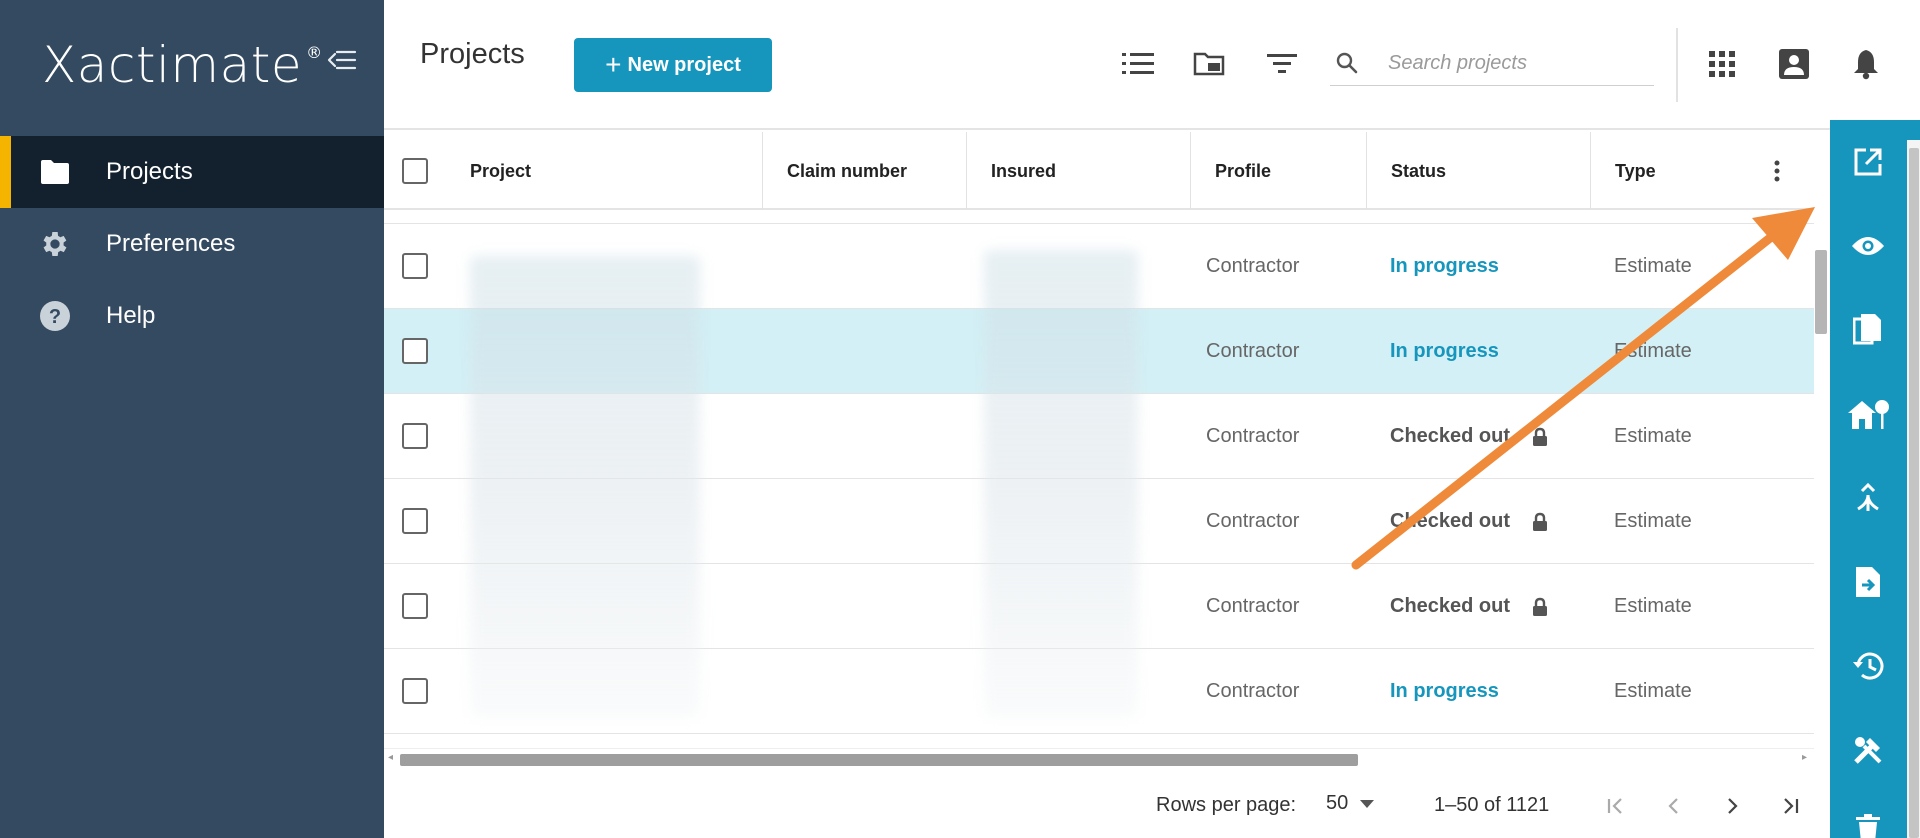 The image size is (1920, 838). What do you see at coordinates (192, 316) in the screenshot?
I see `sidebar-item-help: ? Help` at bounding box center [192, 316].